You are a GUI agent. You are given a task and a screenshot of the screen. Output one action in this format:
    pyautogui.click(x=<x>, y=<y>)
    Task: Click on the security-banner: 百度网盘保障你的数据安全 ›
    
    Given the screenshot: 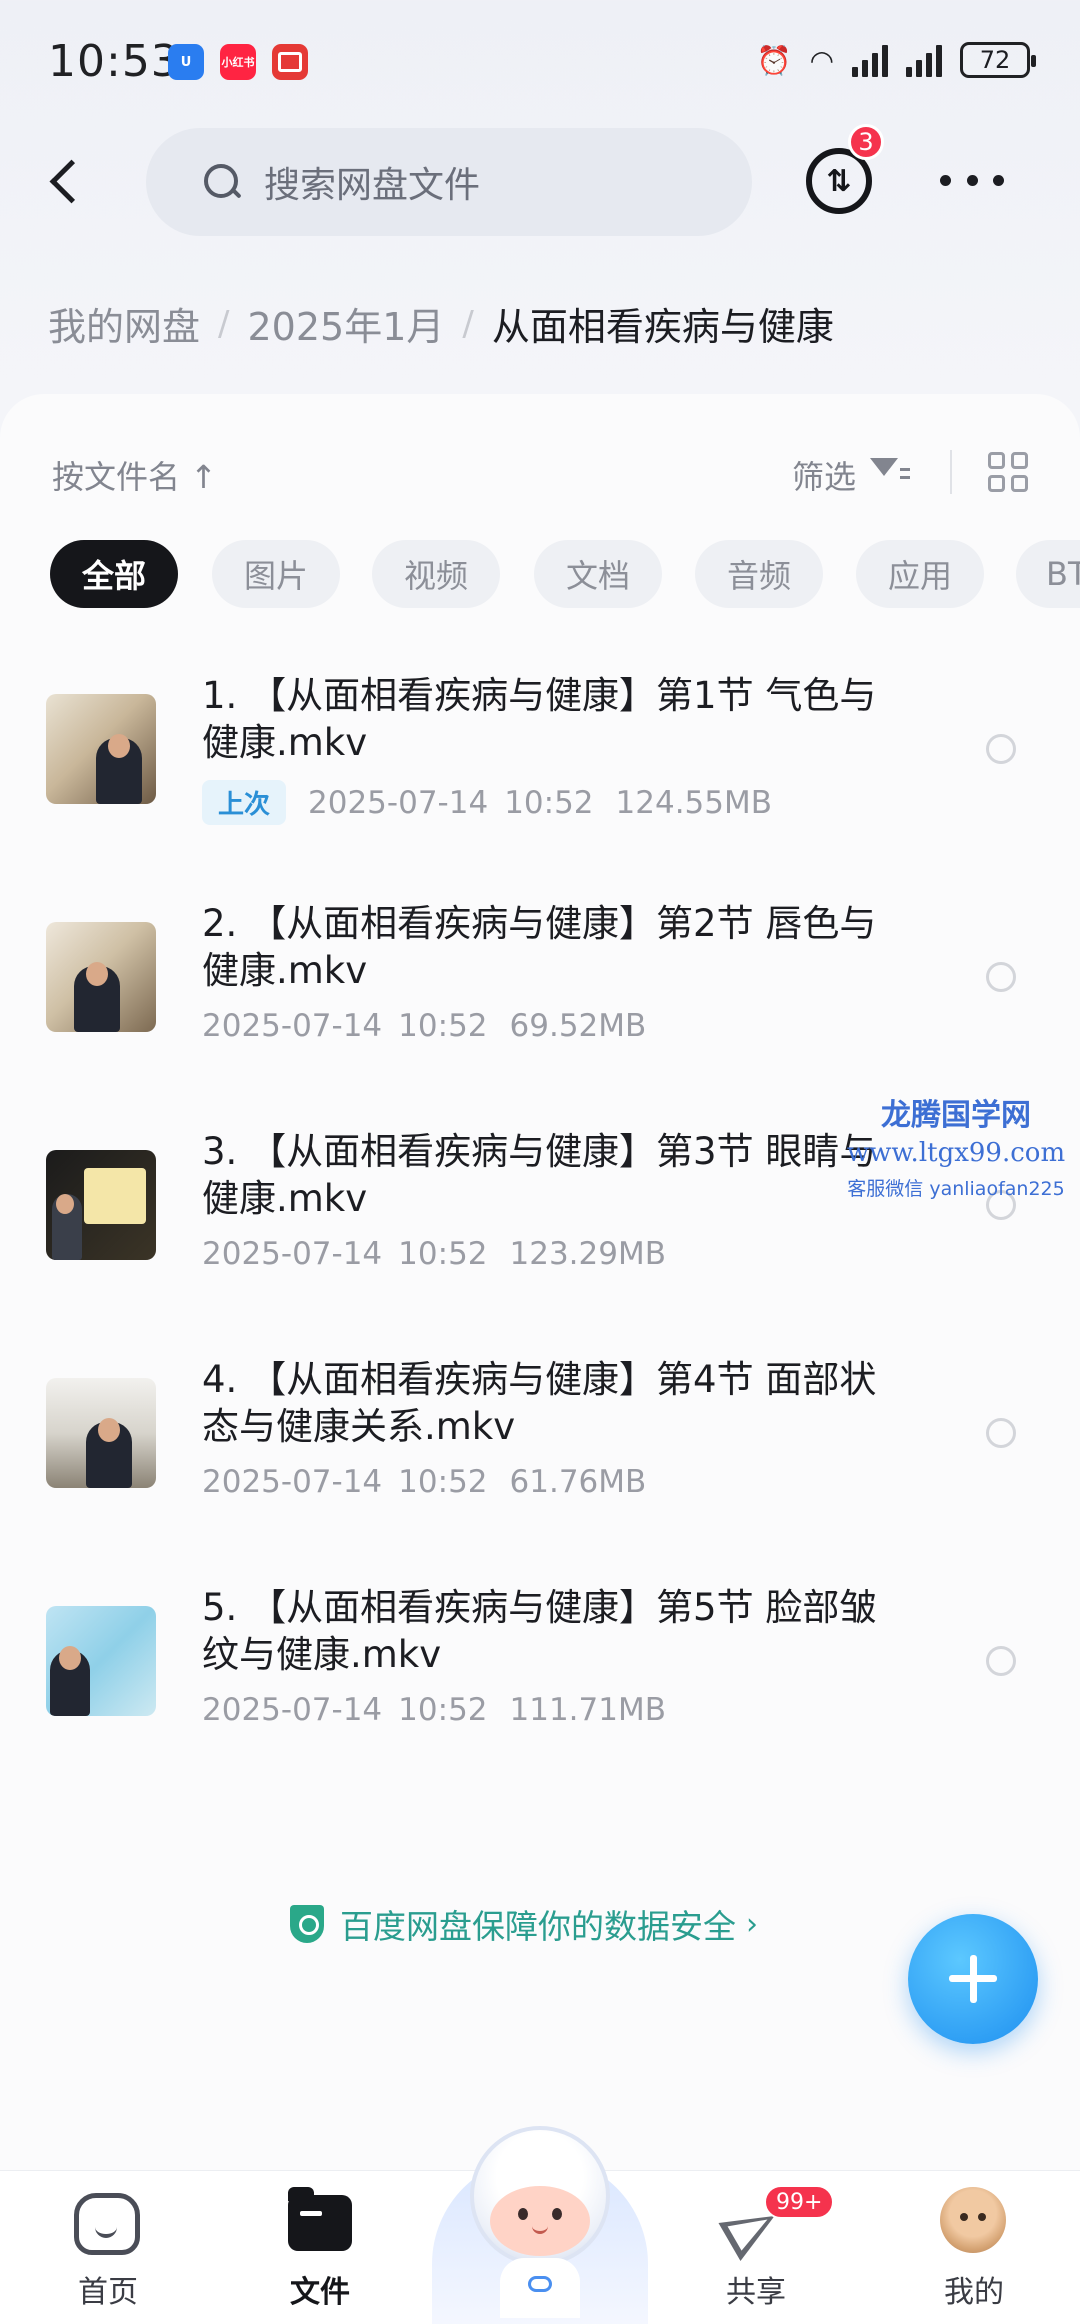 What is the action you would take?
    pyautogui.click(x=524, y=1924)
    